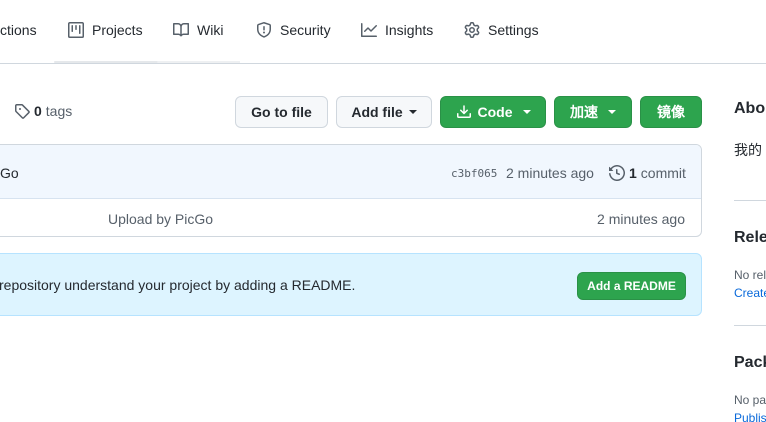 The height and width of the screenshot is (422, 766). What do you see at coordinates (106, 62) in the screenshot?
I see `nav-hover-underline` at bounding box center [106, 62].